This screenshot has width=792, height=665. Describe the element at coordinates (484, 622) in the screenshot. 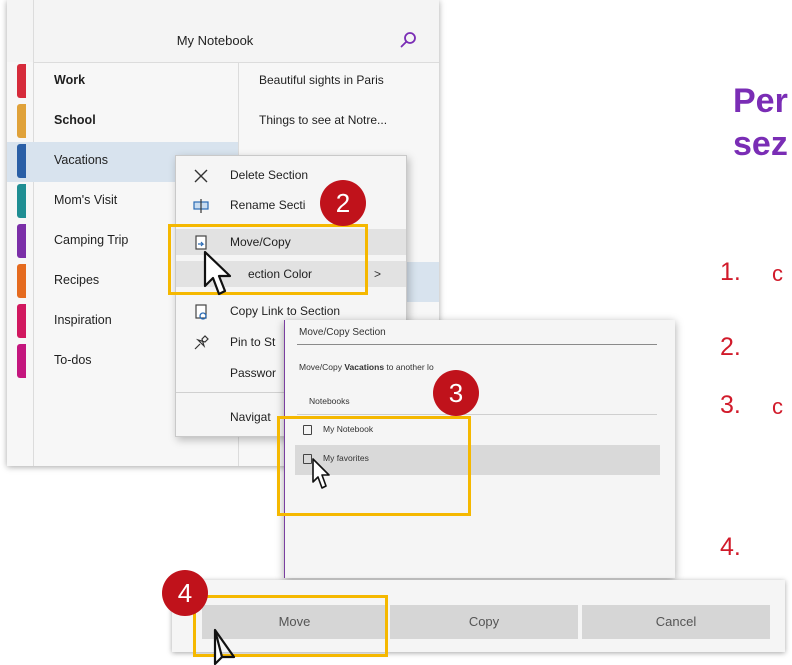

I see `copy-button: Copy` at that location.